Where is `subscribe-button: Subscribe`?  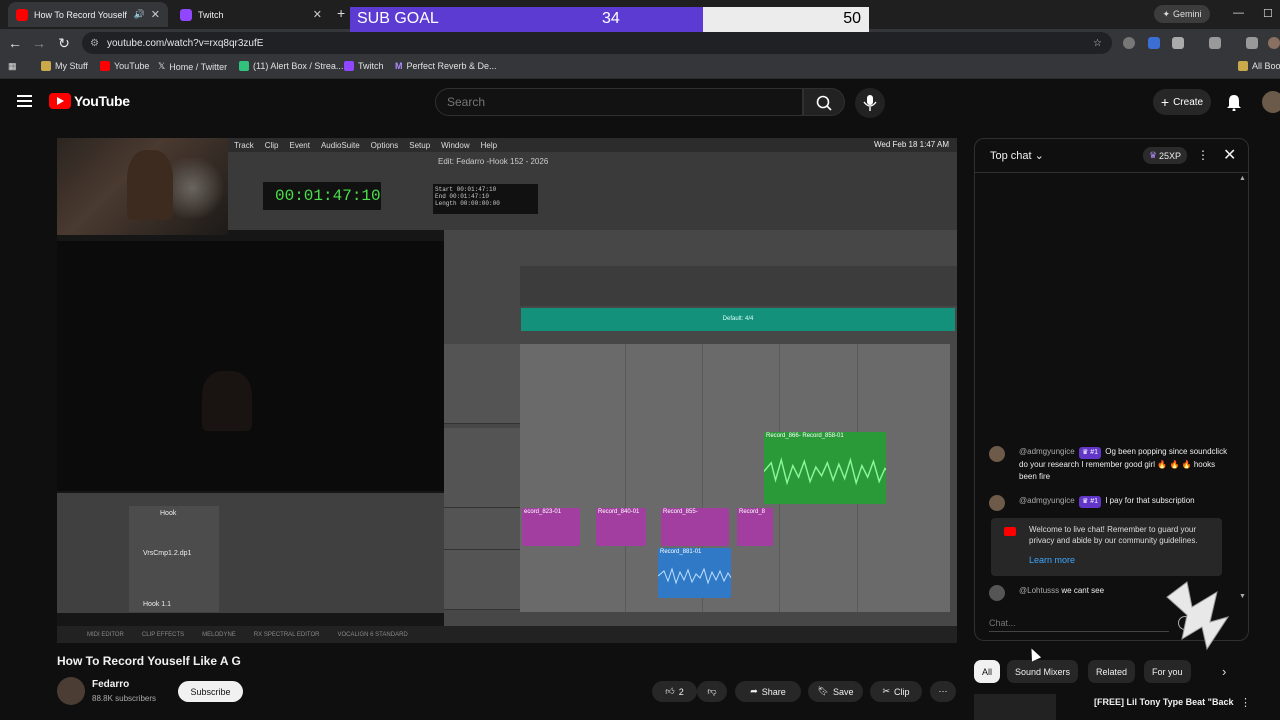 subscribe-button: Subscribe is located at coordinates (210, 691).